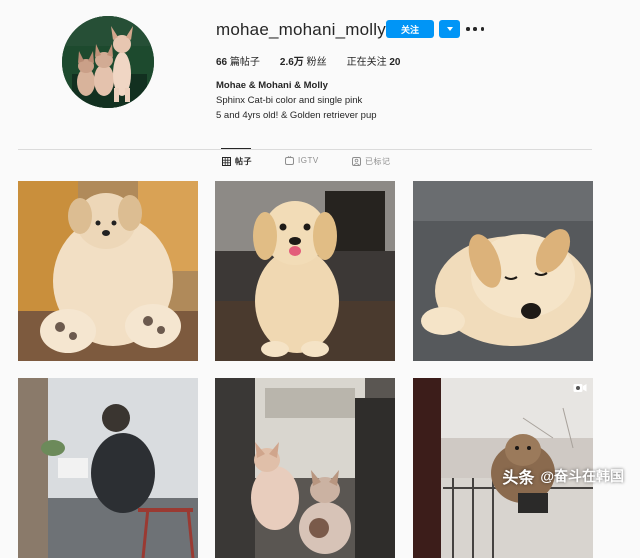 This screenshot has height=558, width=640. I want to click on active-tab-indicator, so click(236, 148).